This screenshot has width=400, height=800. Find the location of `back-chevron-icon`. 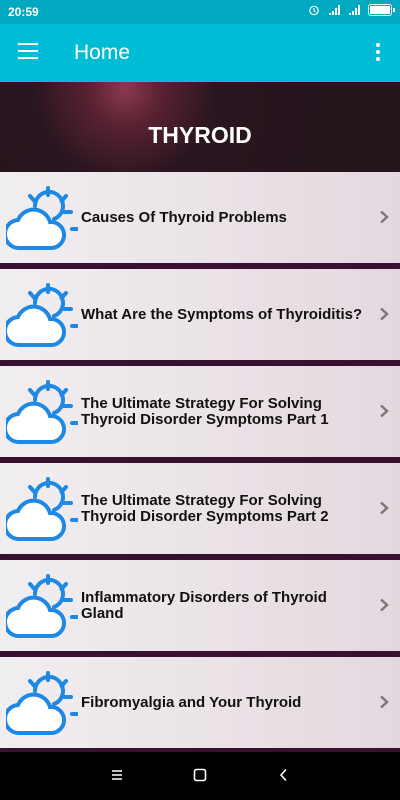

back-chevron-icon is located at coordinates (284, 775).